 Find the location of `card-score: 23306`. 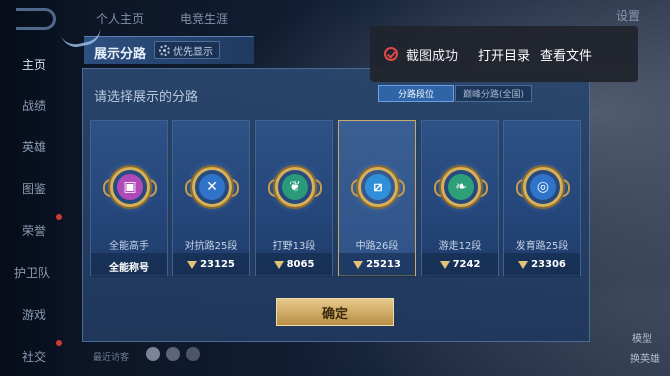

card-score: 23306 is located at coordinates (542, 264).